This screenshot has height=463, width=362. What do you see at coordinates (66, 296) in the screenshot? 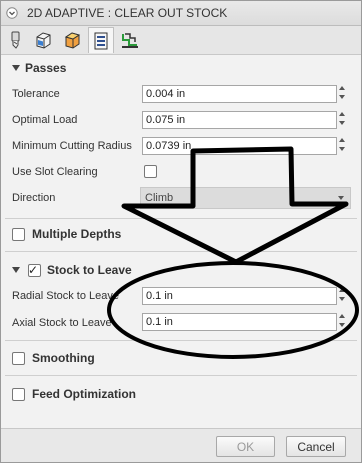
I see `radial-stock-label: Radial Stock to Leave` at bounding box center [66, 296].